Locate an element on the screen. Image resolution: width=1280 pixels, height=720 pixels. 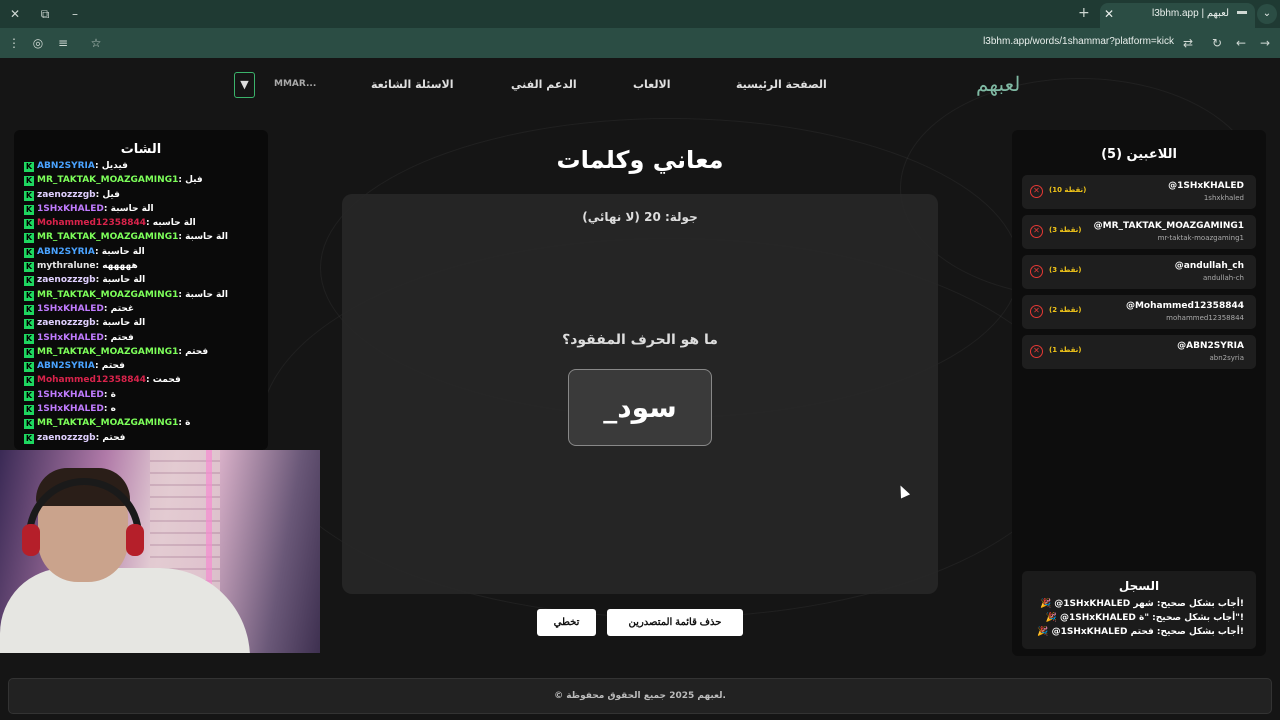
player-username: abn2syria is located at coordinates (1226, 358).